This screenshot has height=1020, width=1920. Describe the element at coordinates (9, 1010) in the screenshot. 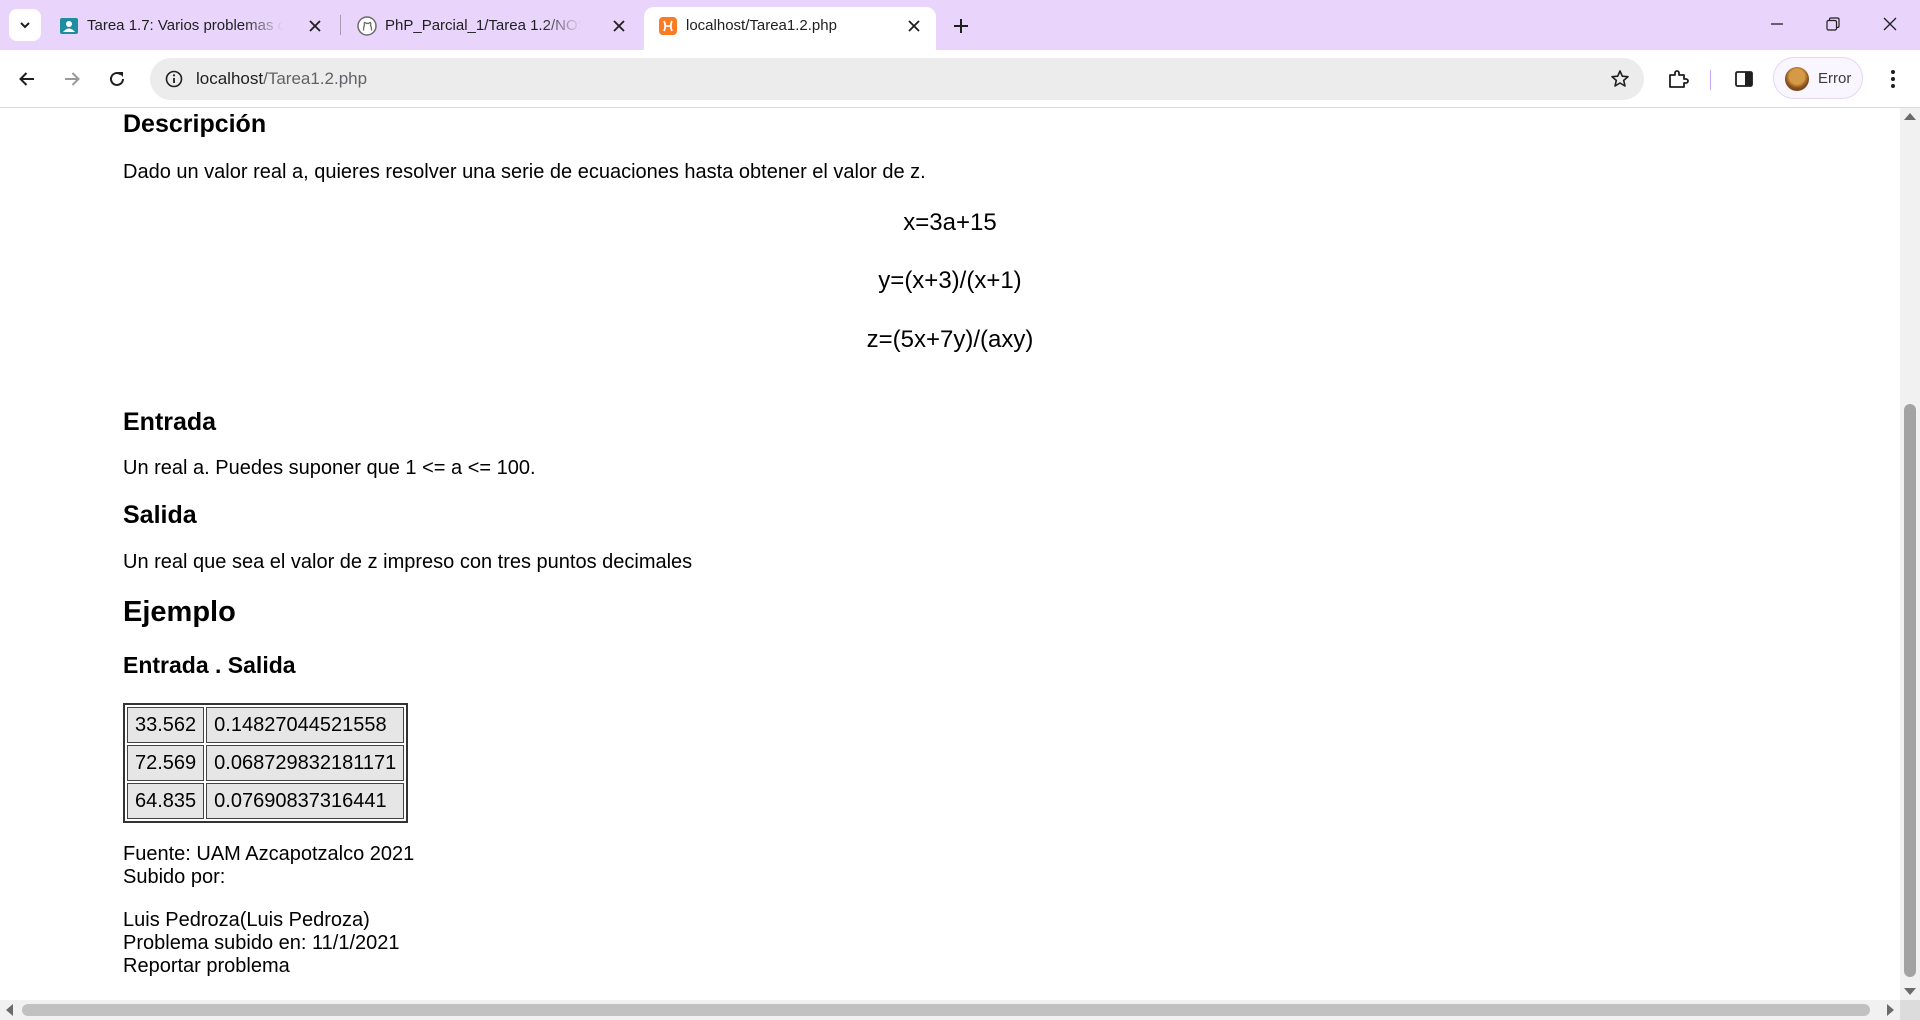

I see `scroll-left-arrow-icon` at that location.